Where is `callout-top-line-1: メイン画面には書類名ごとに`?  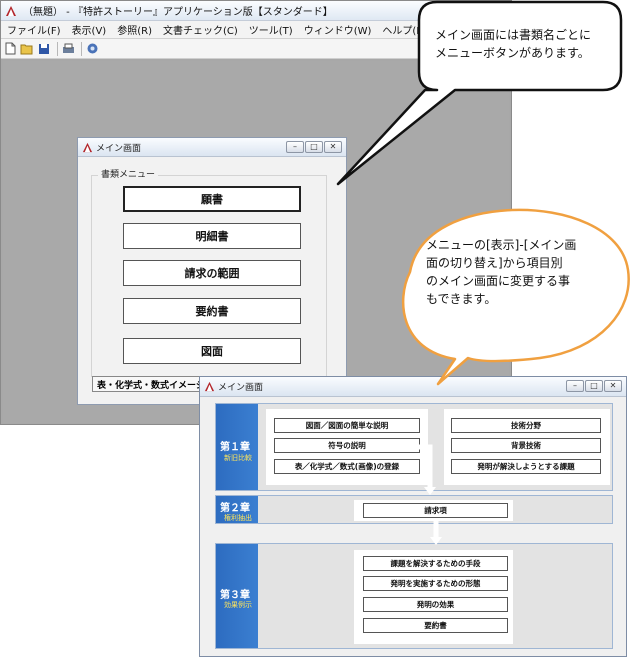
callout-top-line-1: メイン画面には書類名ごとに is located at coordinates (513, 35).